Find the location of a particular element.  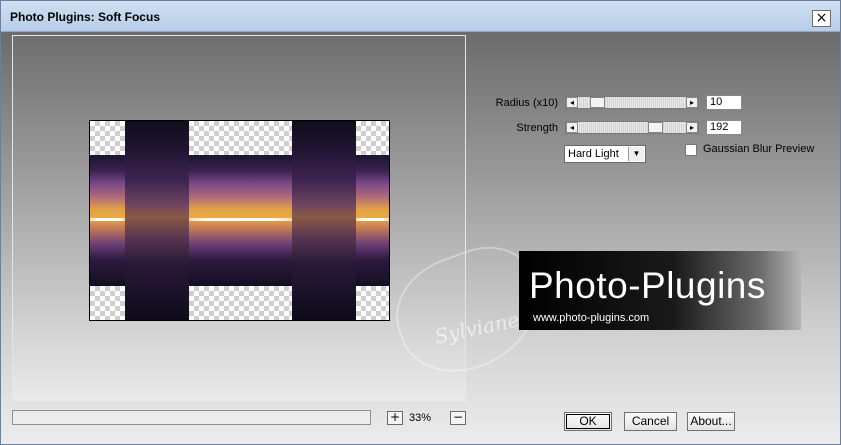

chevron-down-icon: ▼ is located at coordinates (636, 154).